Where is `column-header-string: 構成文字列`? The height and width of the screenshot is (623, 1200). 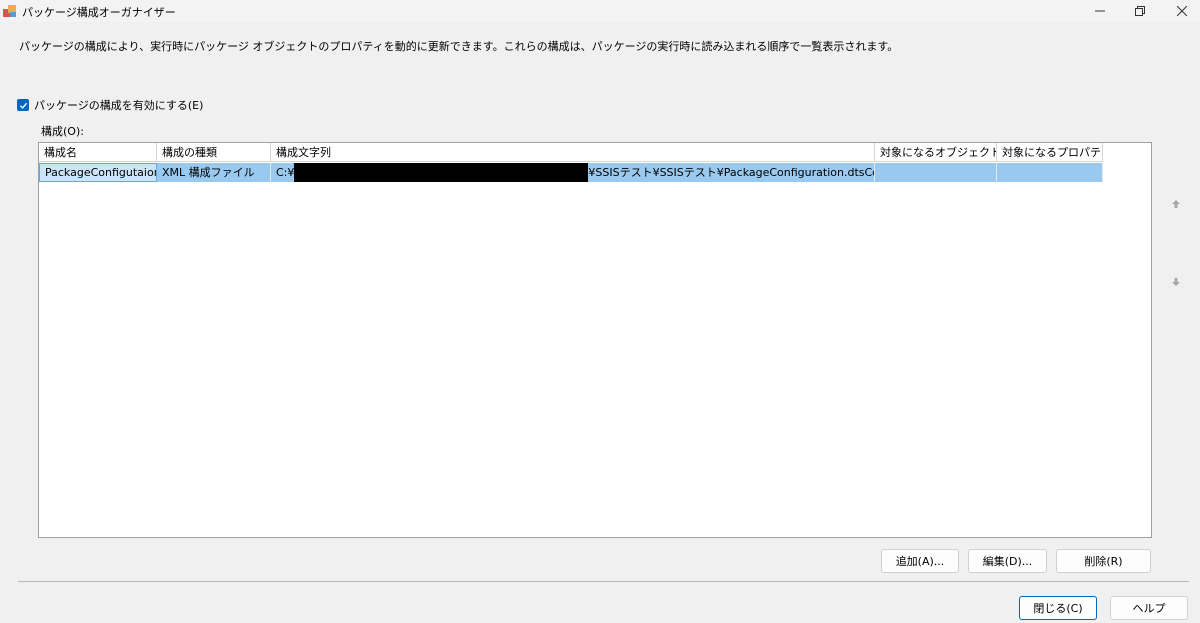 column-header-string: 構成文字列 is located at coordinates (573, 152).